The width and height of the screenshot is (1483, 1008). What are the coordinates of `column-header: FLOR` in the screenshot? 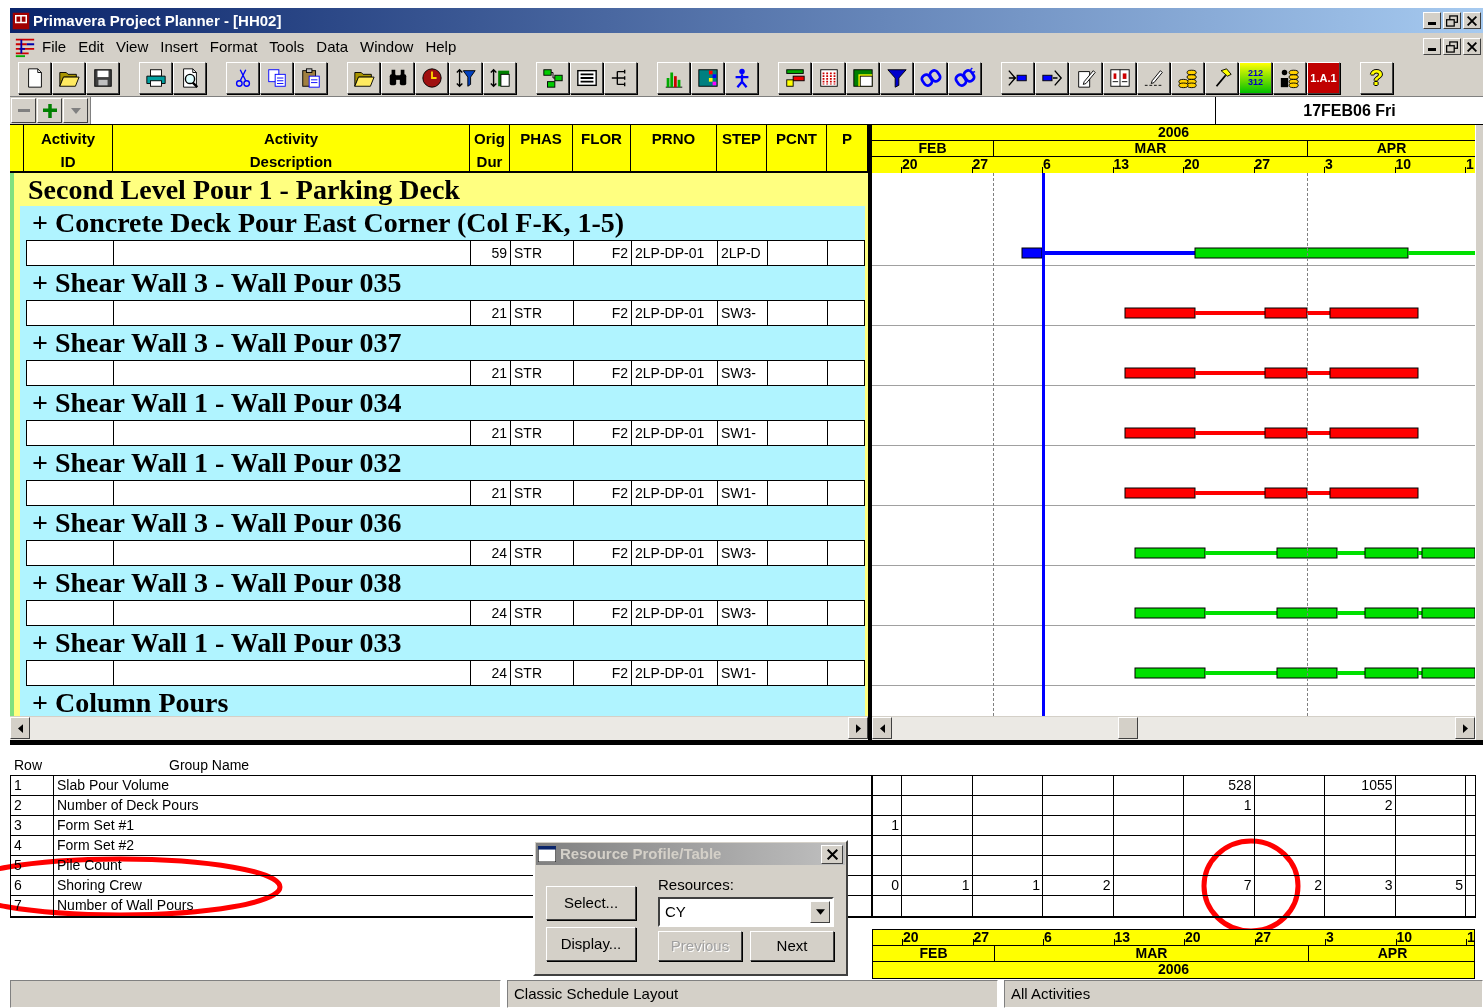 It's located at (602, 148).